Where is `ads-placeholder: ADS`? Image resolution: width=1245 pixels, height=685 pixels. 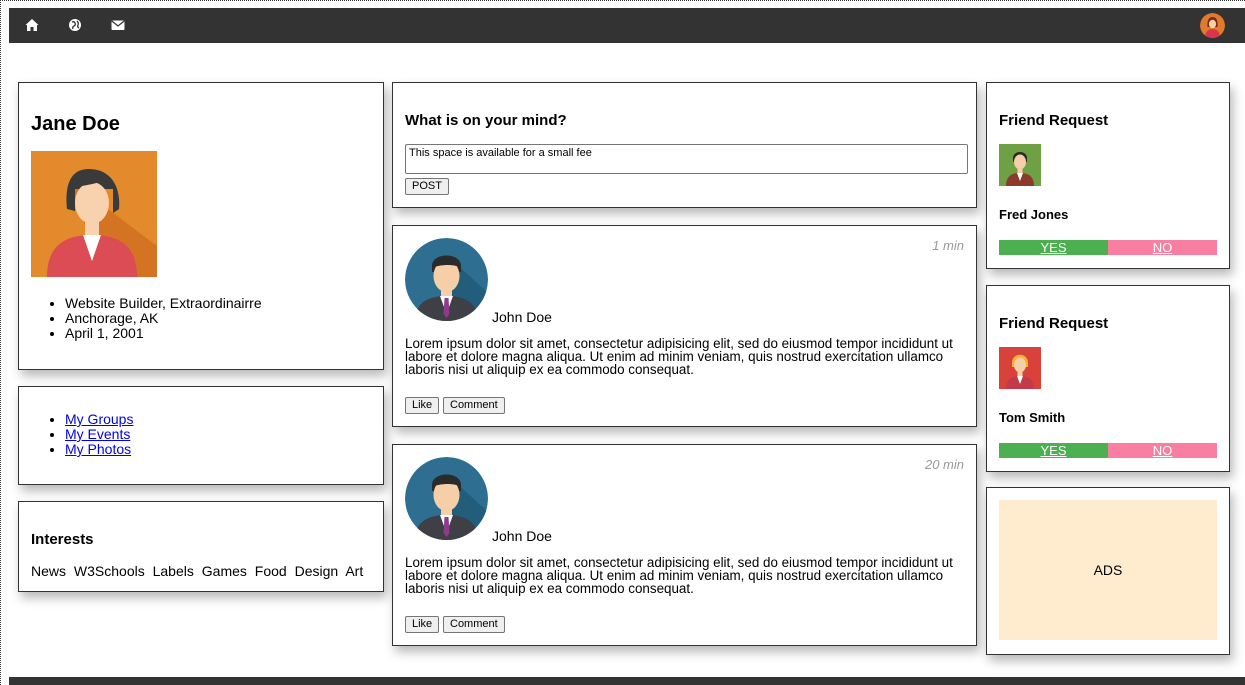
ads-placeholder: ADS is located at coordinates (1108, 570).